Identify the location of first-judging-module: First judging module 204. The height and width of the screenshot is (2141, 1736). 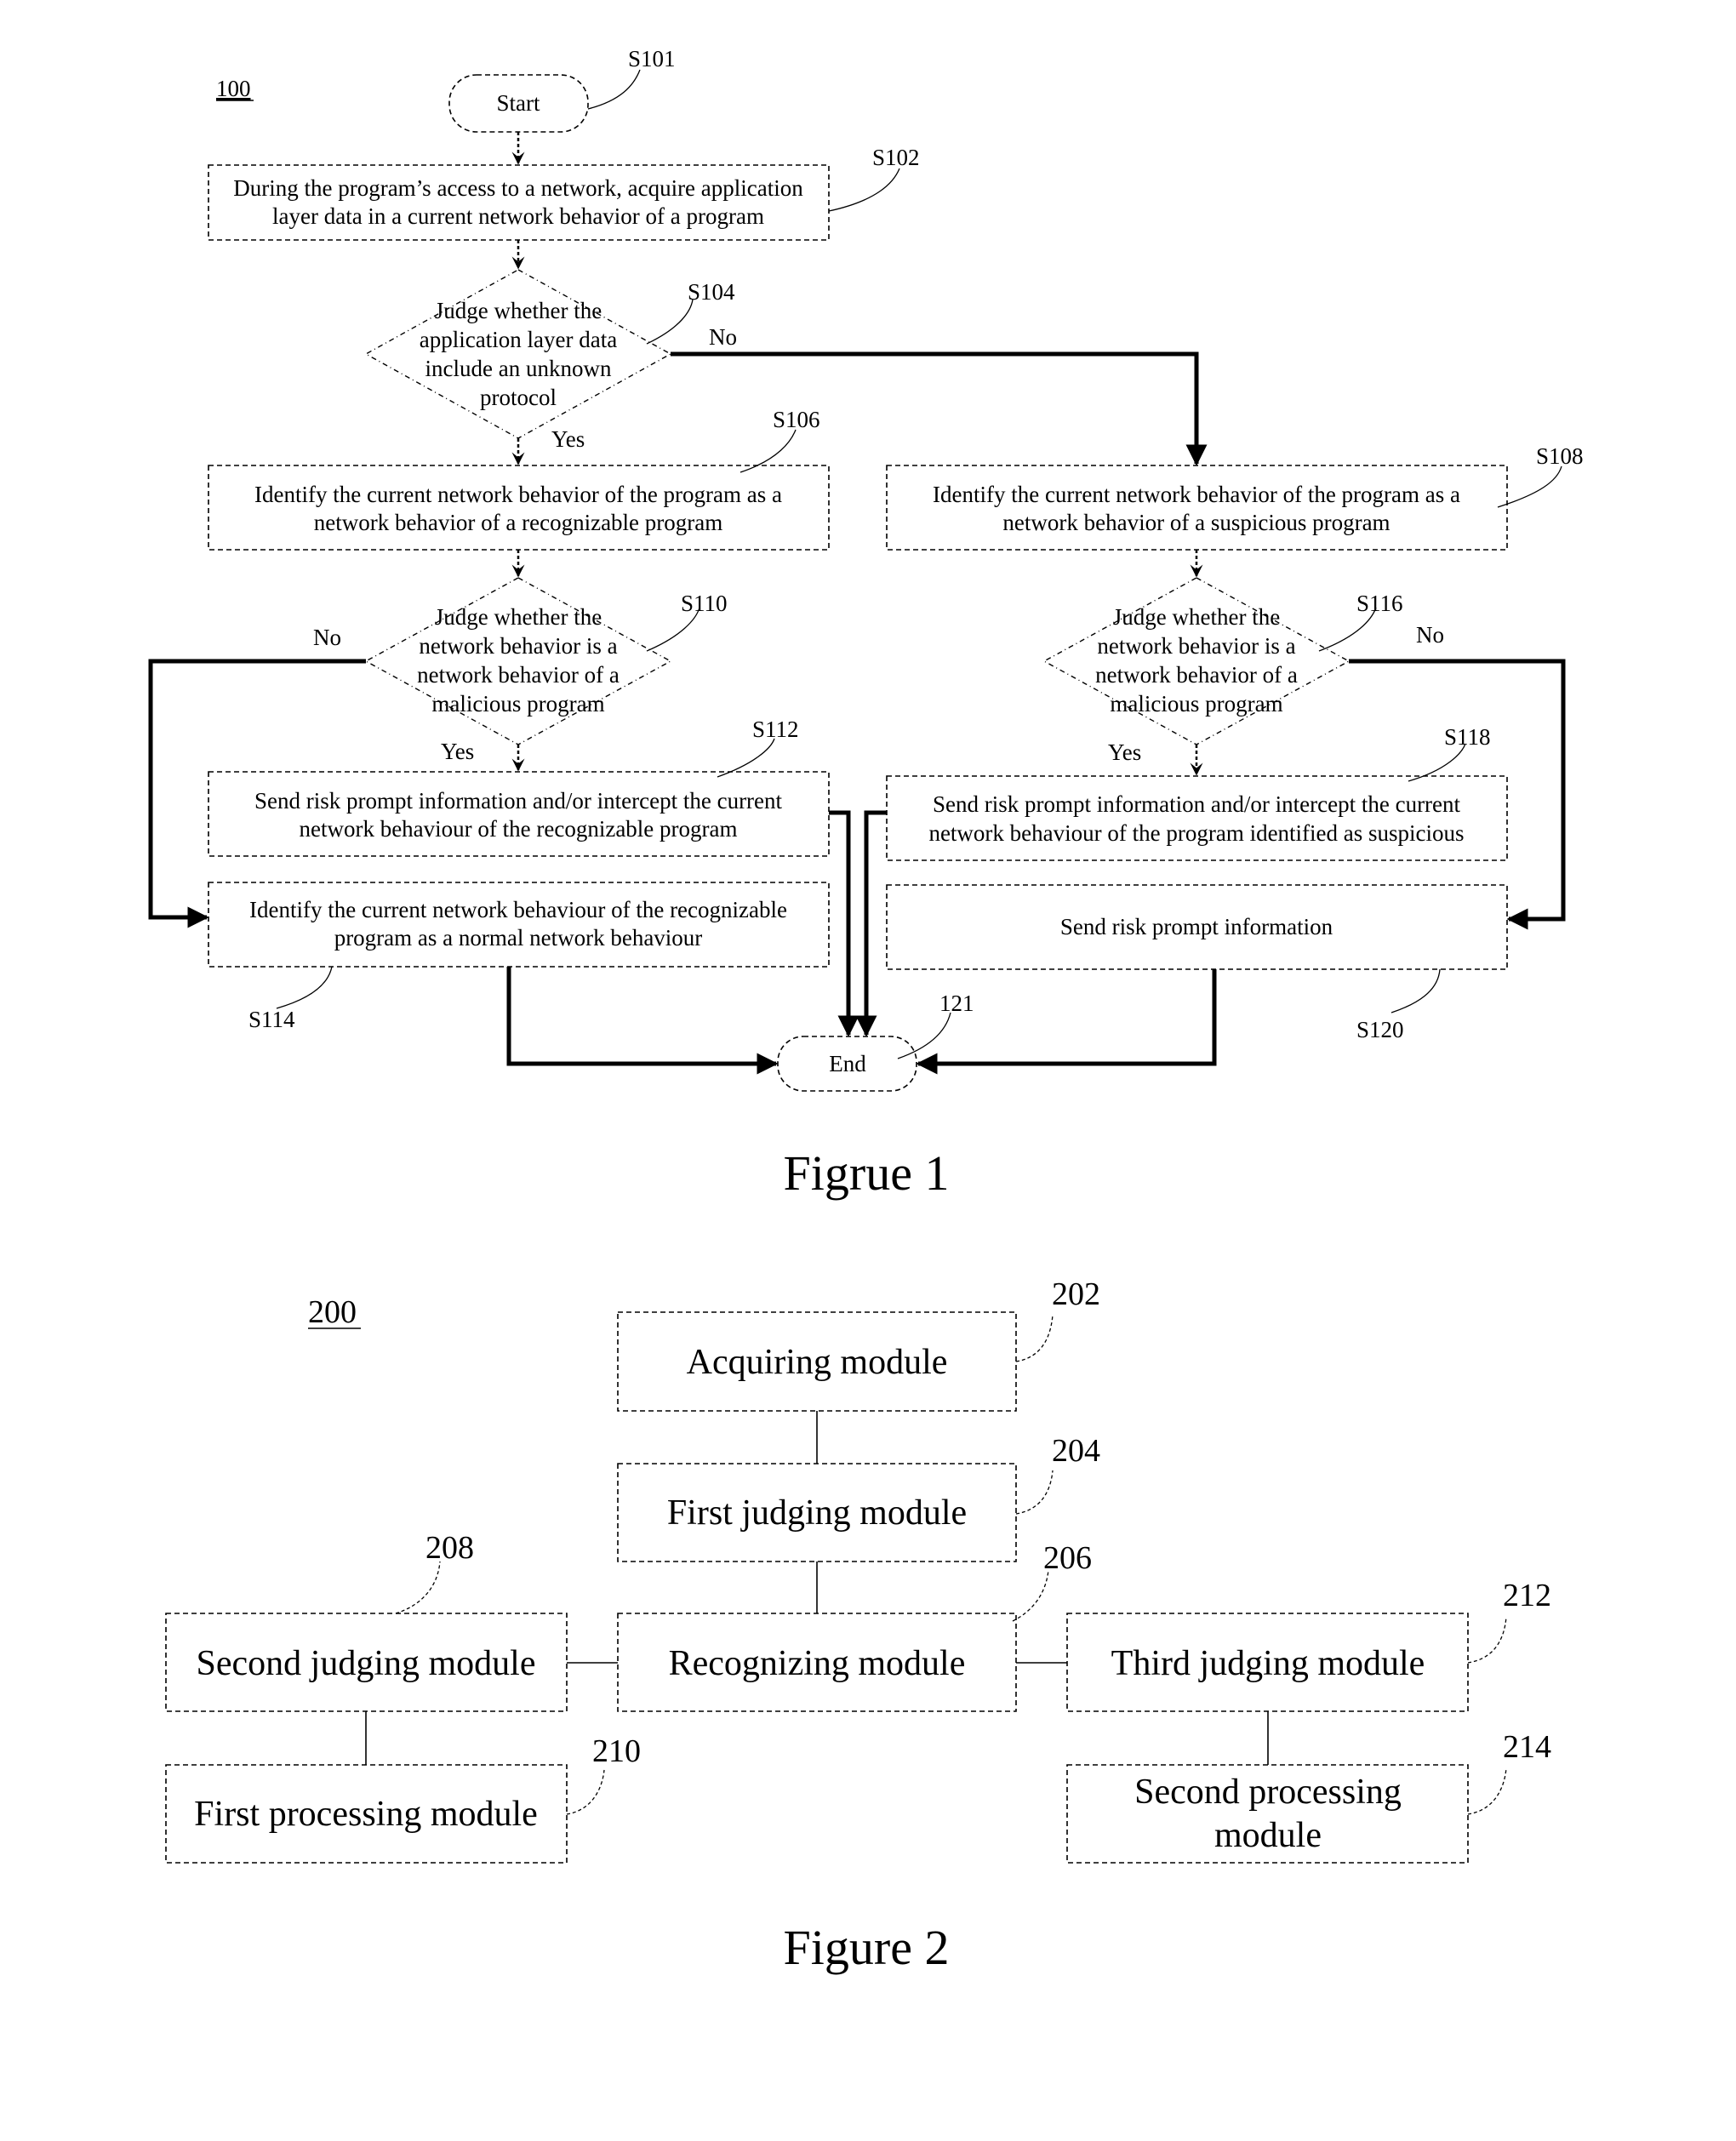
(858, 1497).